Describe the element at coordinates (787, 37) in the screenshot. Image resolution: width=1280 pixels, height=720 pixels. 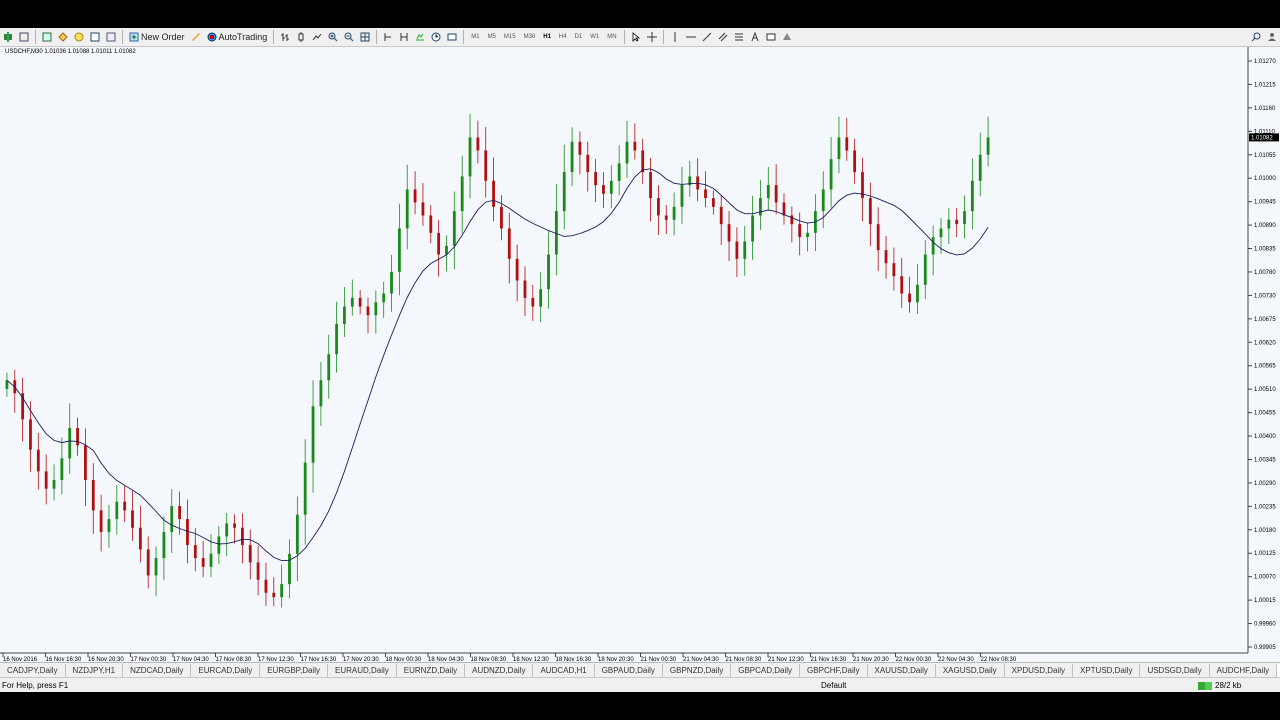
I see `arrows-tool` at that location.